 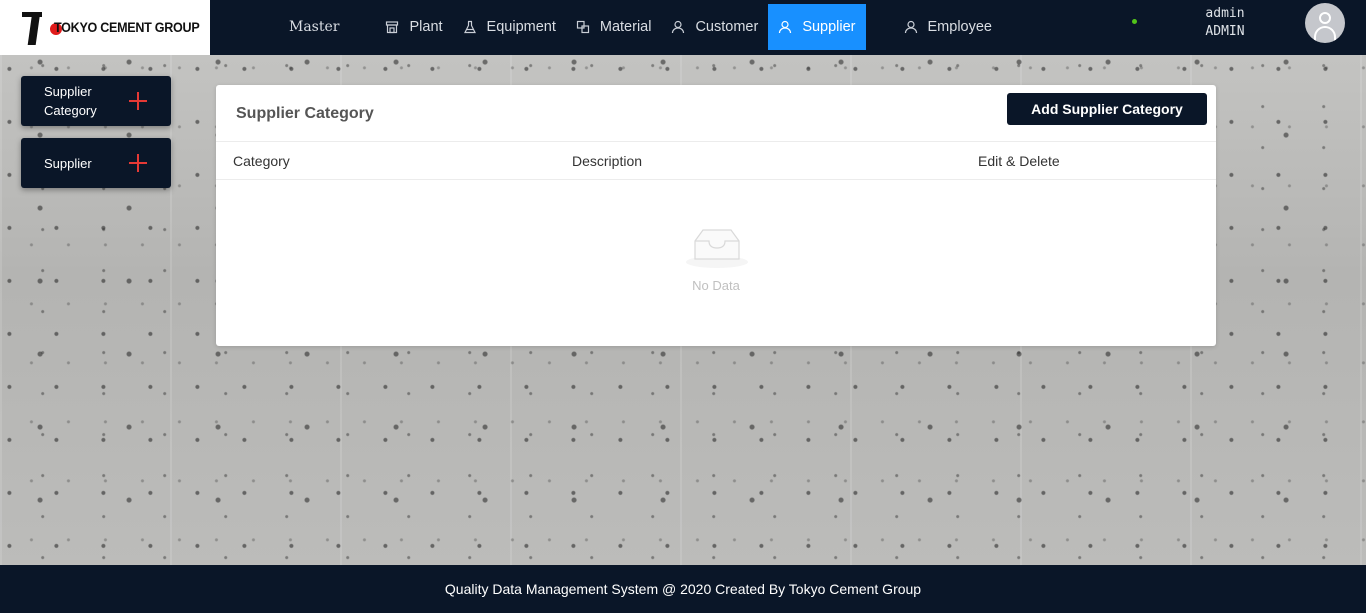 I want to click on block-icon, so click(x=583, y=27).